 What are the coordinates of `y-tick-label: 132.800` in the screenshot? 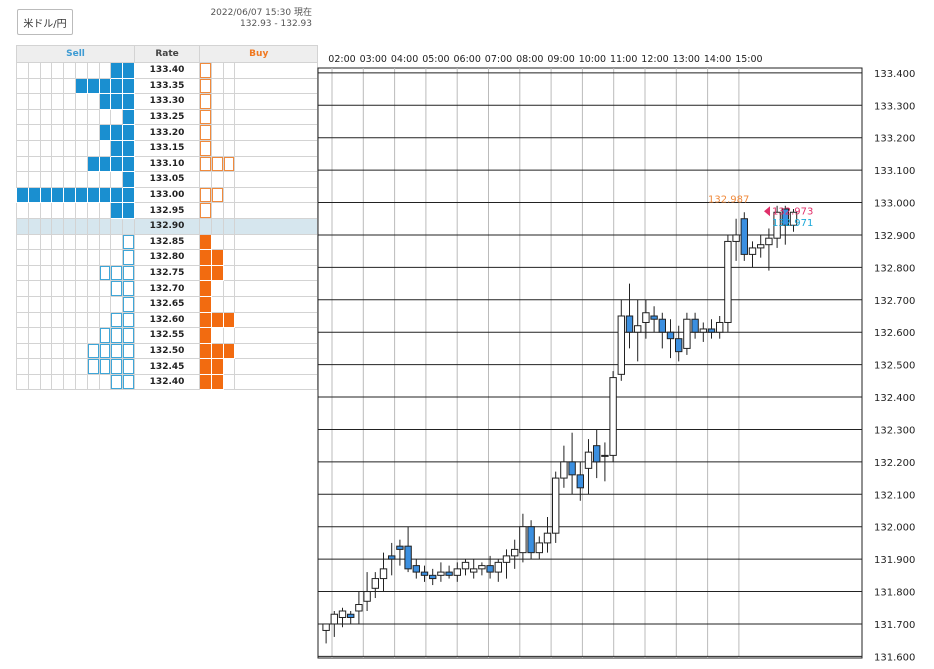 It's located at (894, 268).